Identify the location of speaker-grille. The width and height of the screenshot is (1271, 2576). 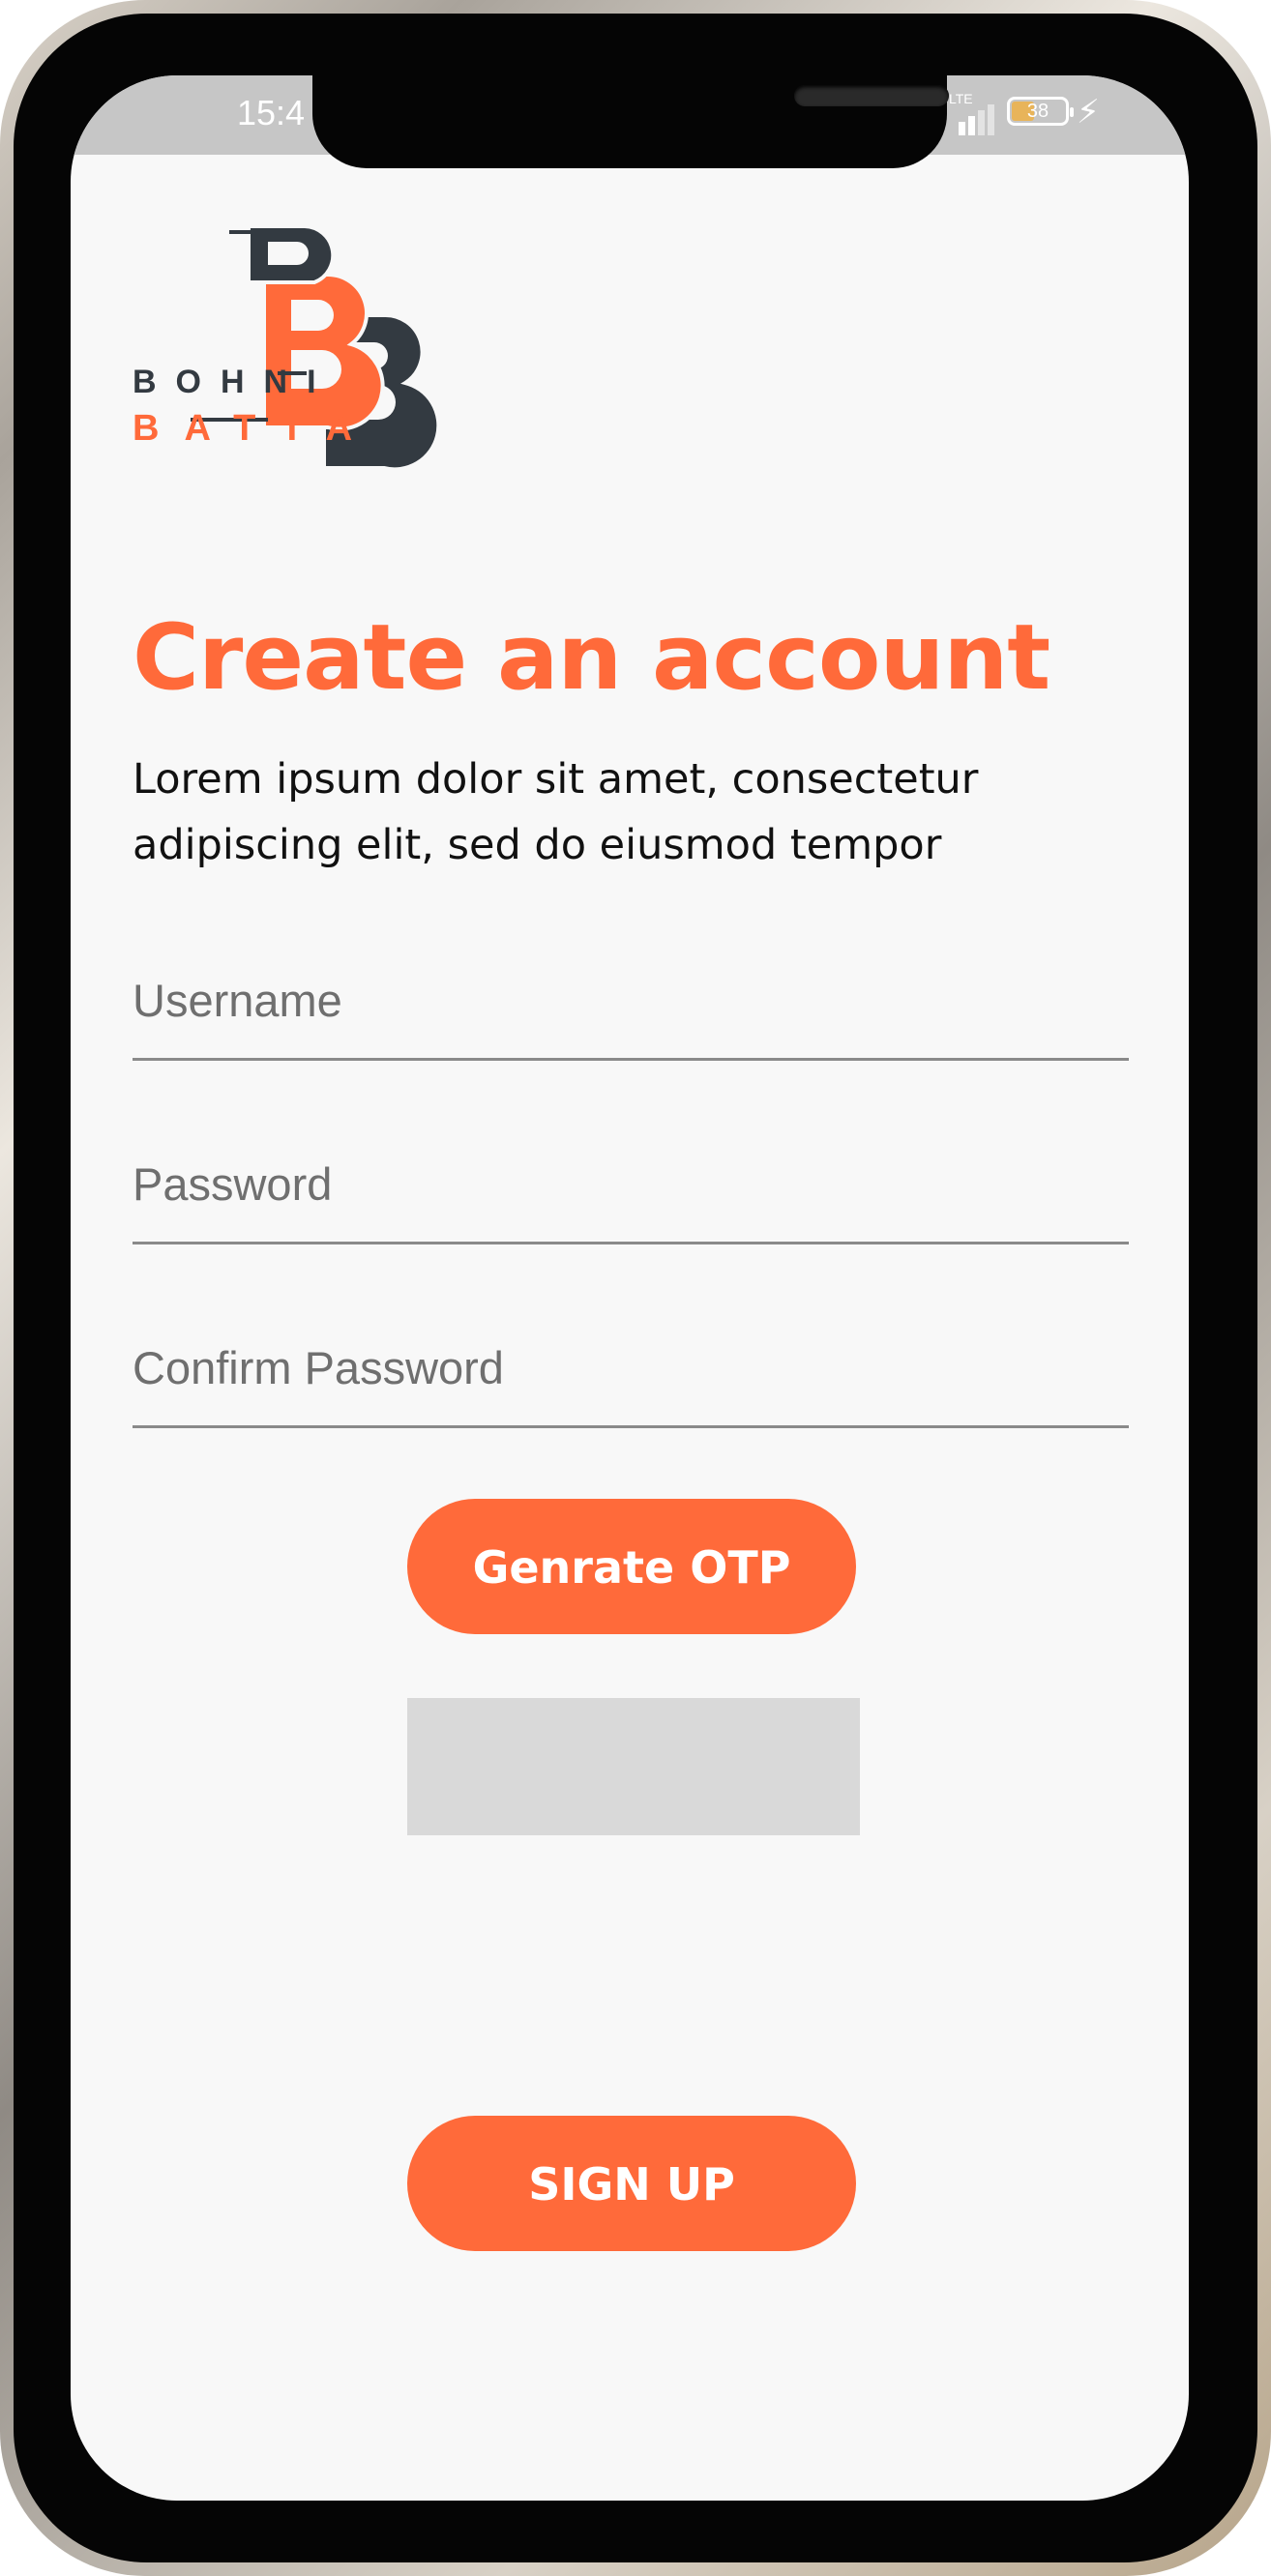
(872, 95).